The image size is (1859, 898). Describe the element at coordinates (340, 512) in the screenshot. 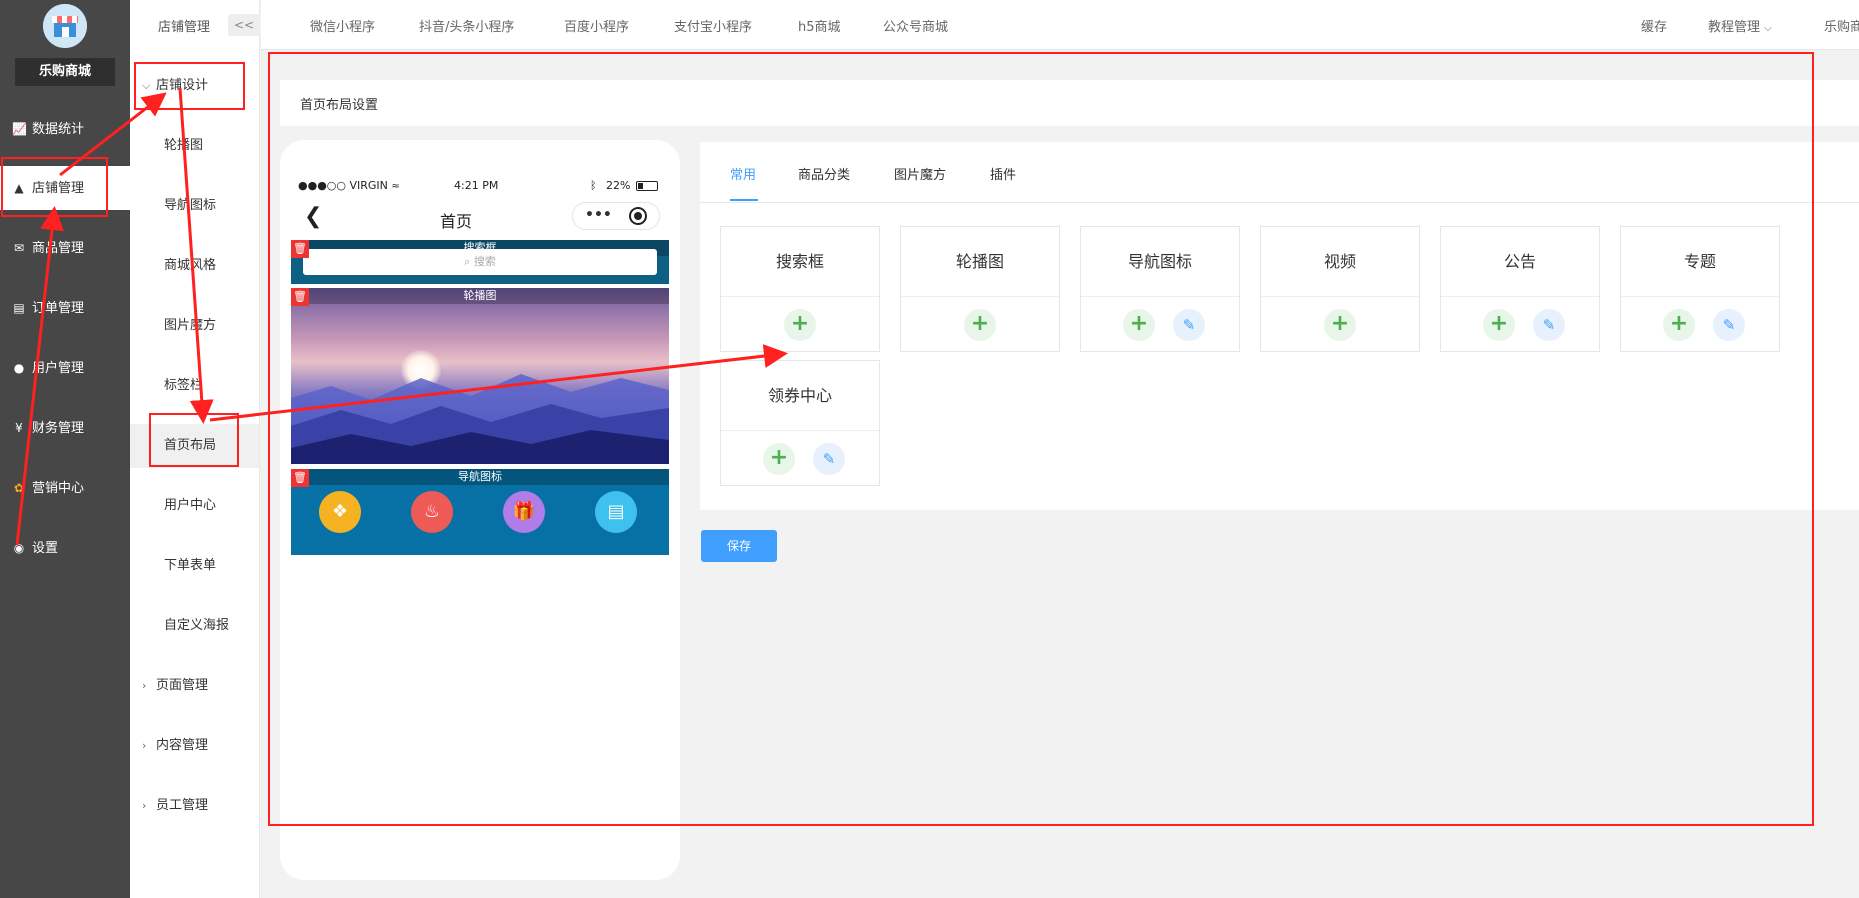

I see `layers-icon: ❖` at that location.